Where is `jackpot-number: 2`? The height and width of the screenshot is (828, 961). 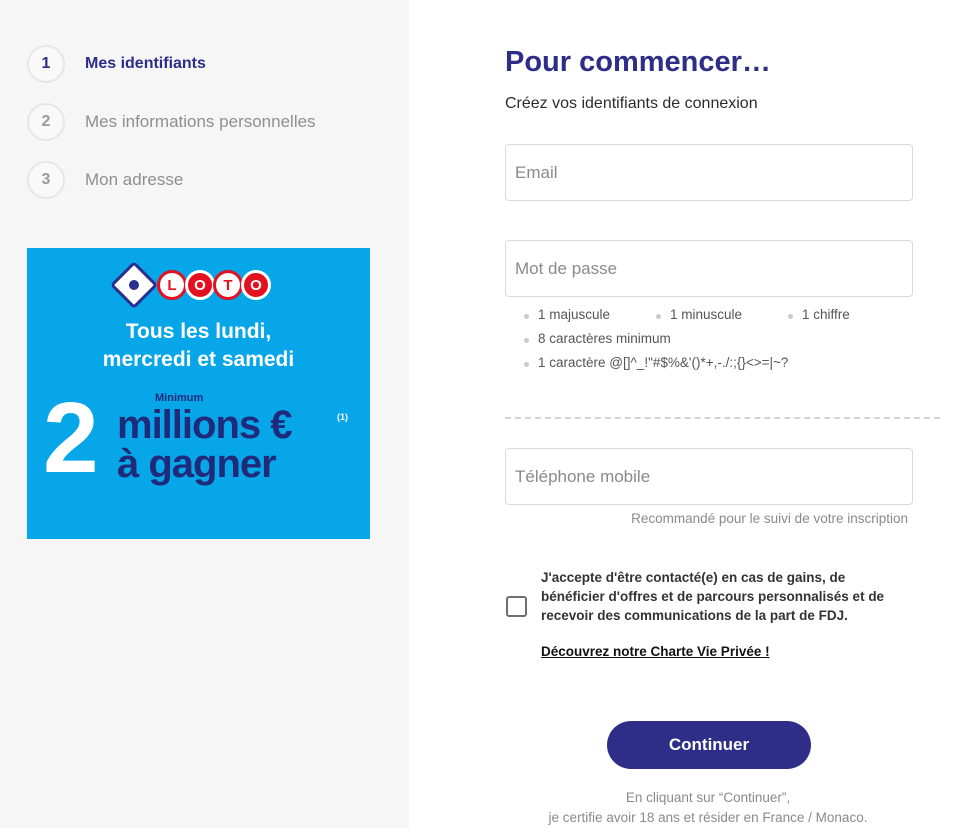
jackpot-number: 2 is located at coordinates (71, 438).